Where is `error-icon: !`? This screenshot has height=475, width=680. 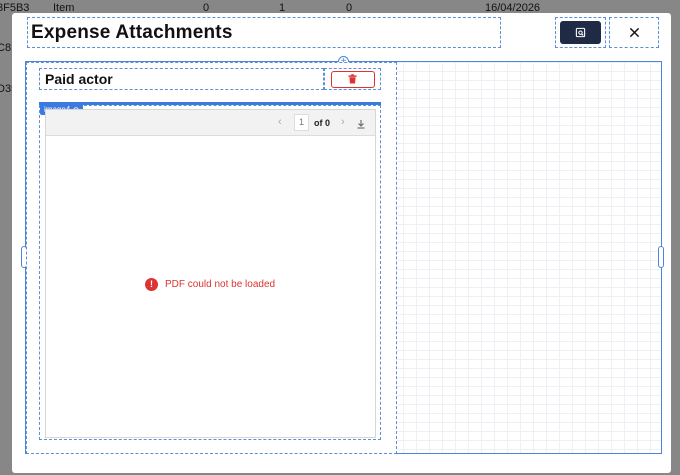
error-icon: ! is located at coordinates (151, 284).